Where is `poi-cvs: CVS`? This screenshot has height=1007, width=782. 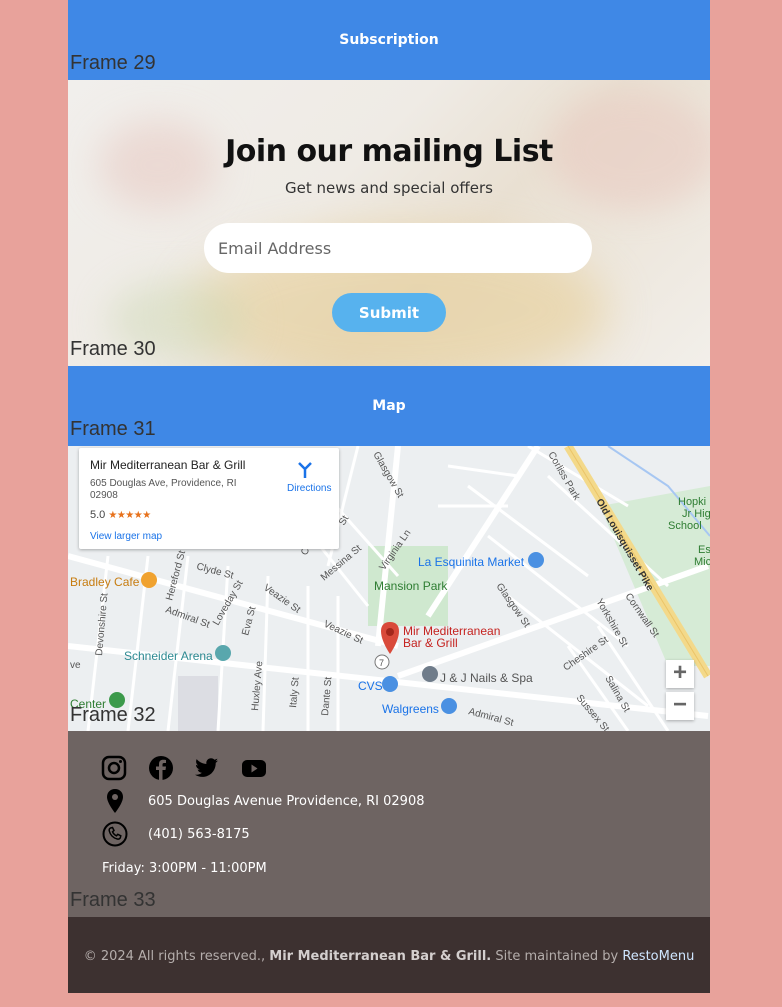 poi-cvs: CVS is located at coordinates (378, 684).